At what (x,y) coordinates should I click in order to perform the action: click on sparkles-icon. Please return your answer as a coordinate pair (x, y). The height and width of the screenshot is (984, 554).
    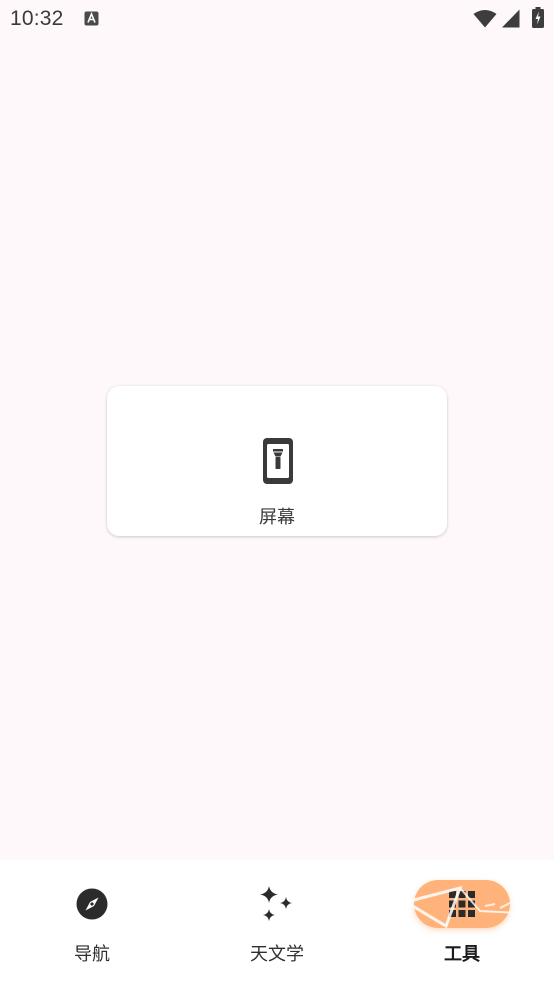
    Looking at the image, I should click on (276, 903).